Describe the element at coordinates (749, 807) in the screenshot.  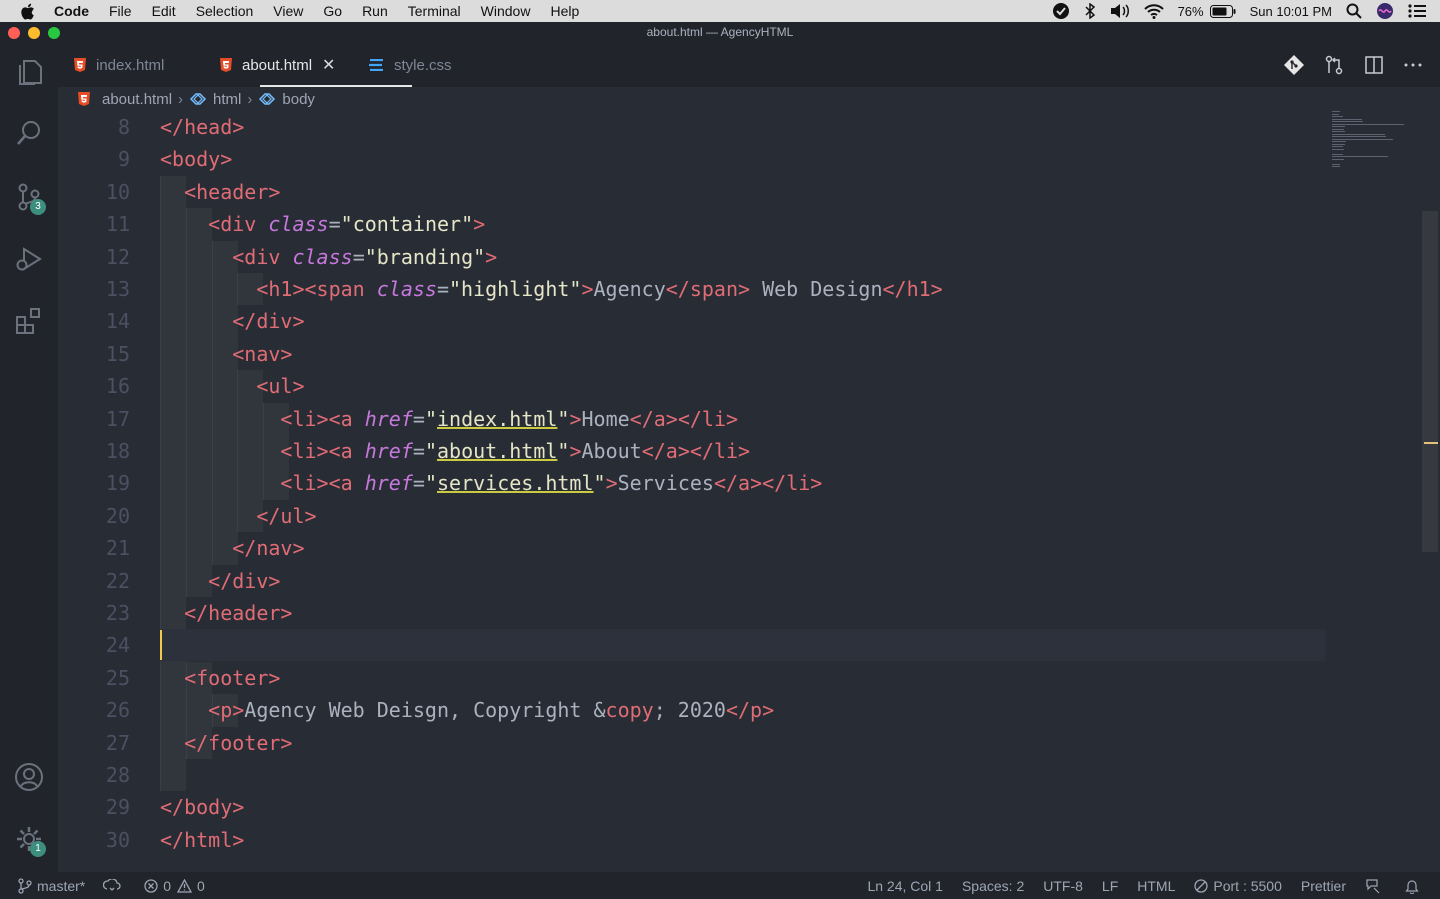
I see `code-line: 29 </body>` at that location.